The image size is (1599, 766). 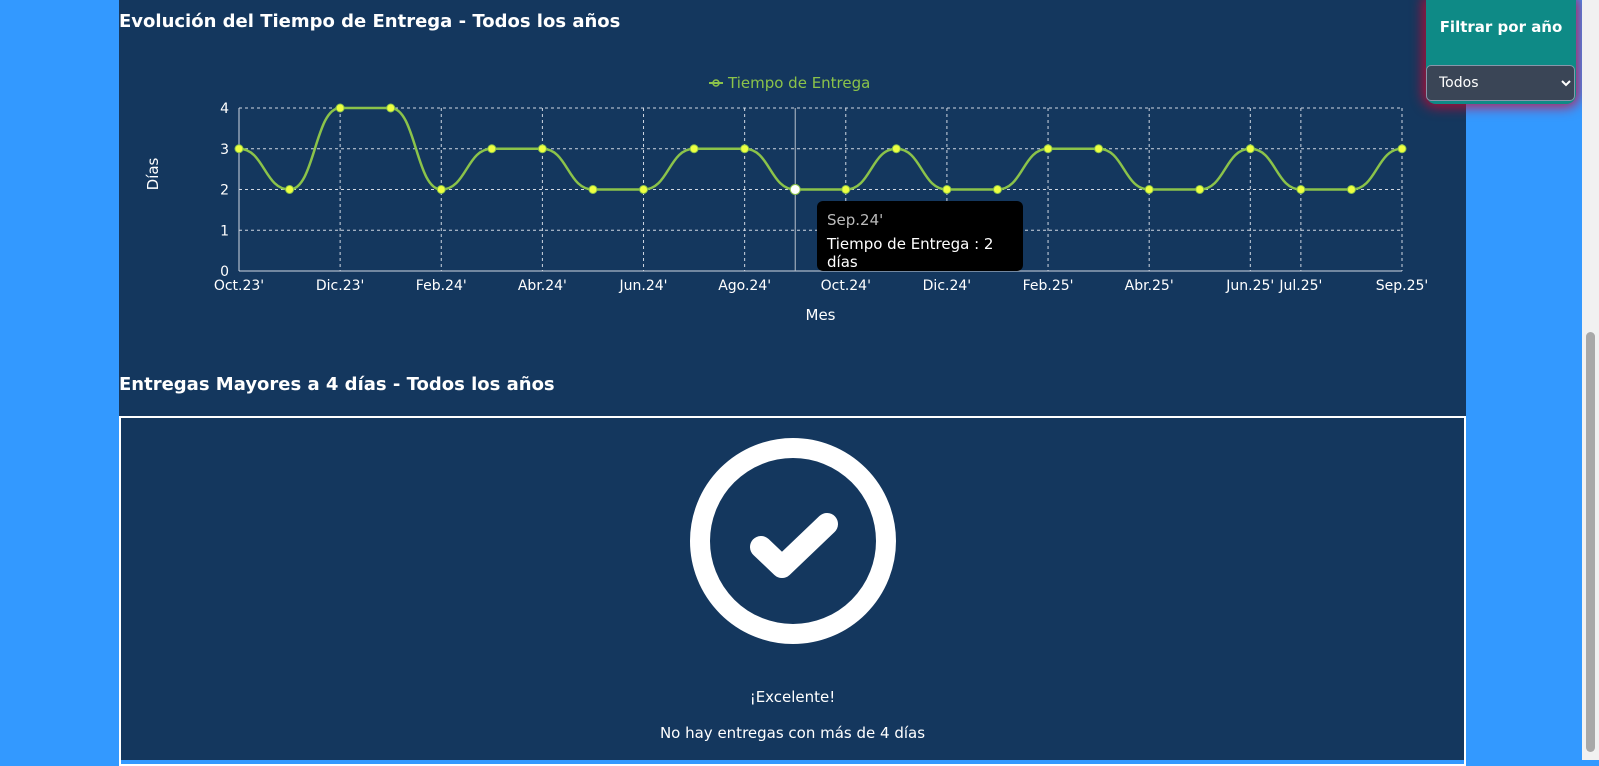 I want to click on x-tick-label: Jul.25', so click(x=1300, y=286).